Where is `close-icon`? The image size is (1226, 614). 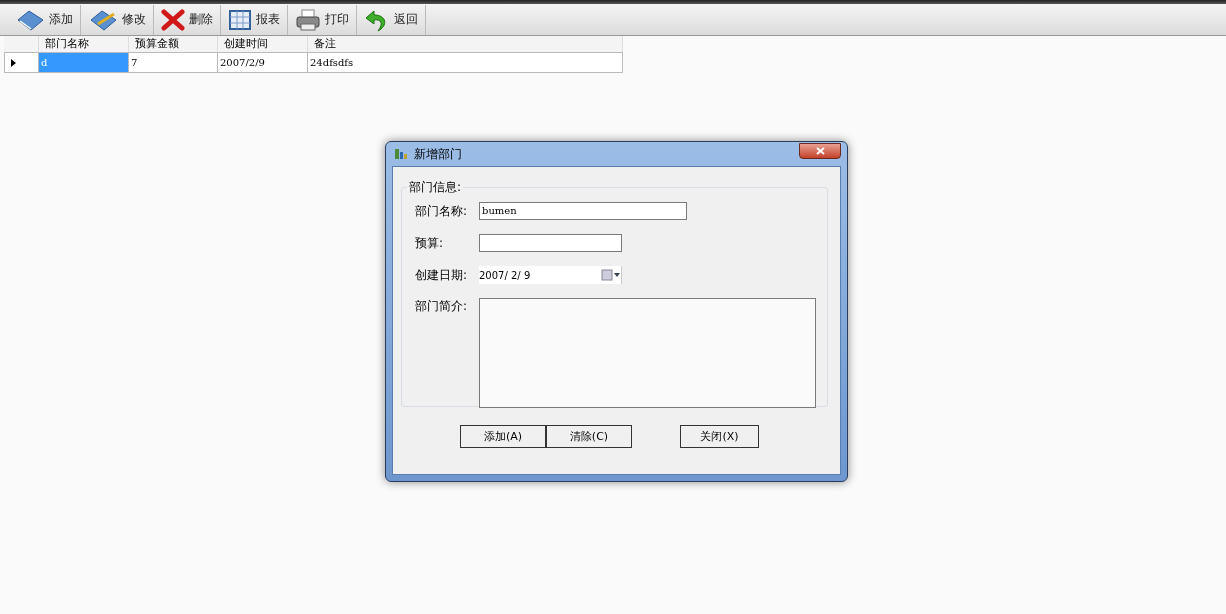 close-icon is located at coordinates (820, 151).